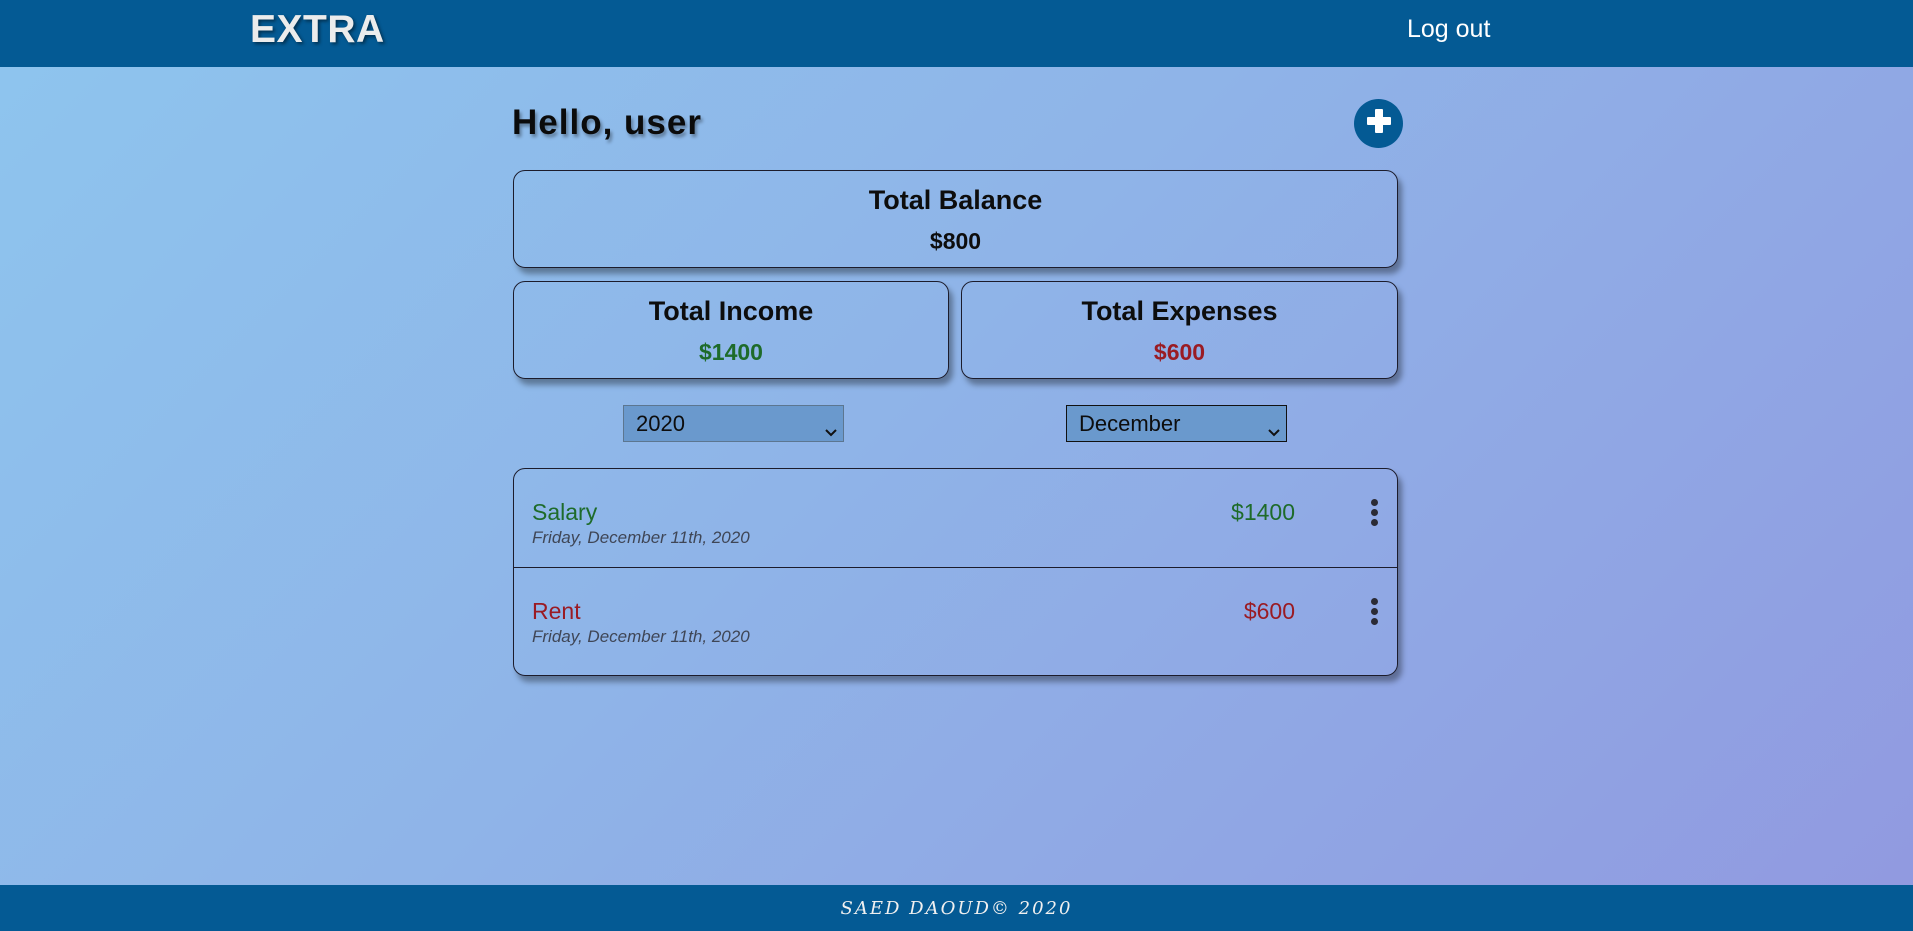 This screenshot has height=931, width=1913. What do you see at coordinates (565, 512) in the screenshot?
I see `transaction-name: Salary` at bounding box center [565, 512].